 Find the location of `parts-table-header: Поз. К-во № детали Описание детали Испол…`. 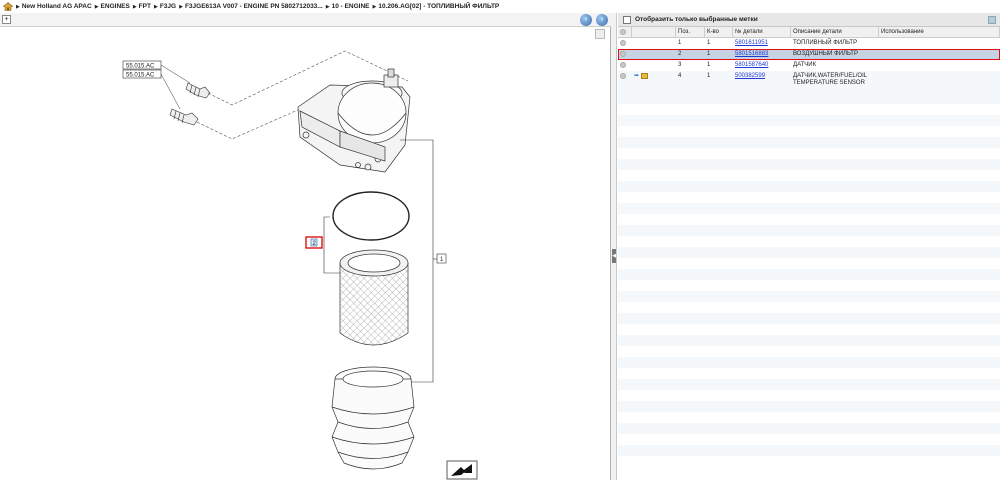

parts-table-header: Поз. К-во № детали Описание детали Испол… is located at coordinates (809, 32).